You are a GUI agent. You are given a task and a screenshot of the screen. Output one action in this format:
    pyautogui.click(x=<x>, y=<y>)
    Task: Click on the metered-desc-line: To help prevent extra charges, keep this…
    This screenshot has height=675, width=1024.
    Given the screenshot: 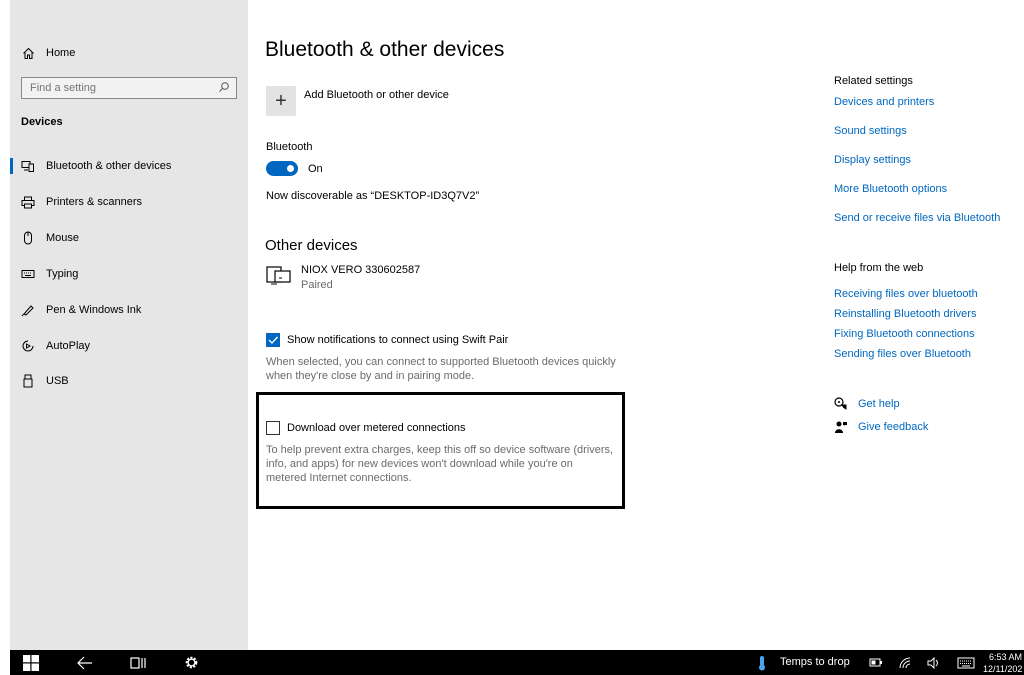 What is the action you would take?
    pyautogui.click(x=440, y=450)
    